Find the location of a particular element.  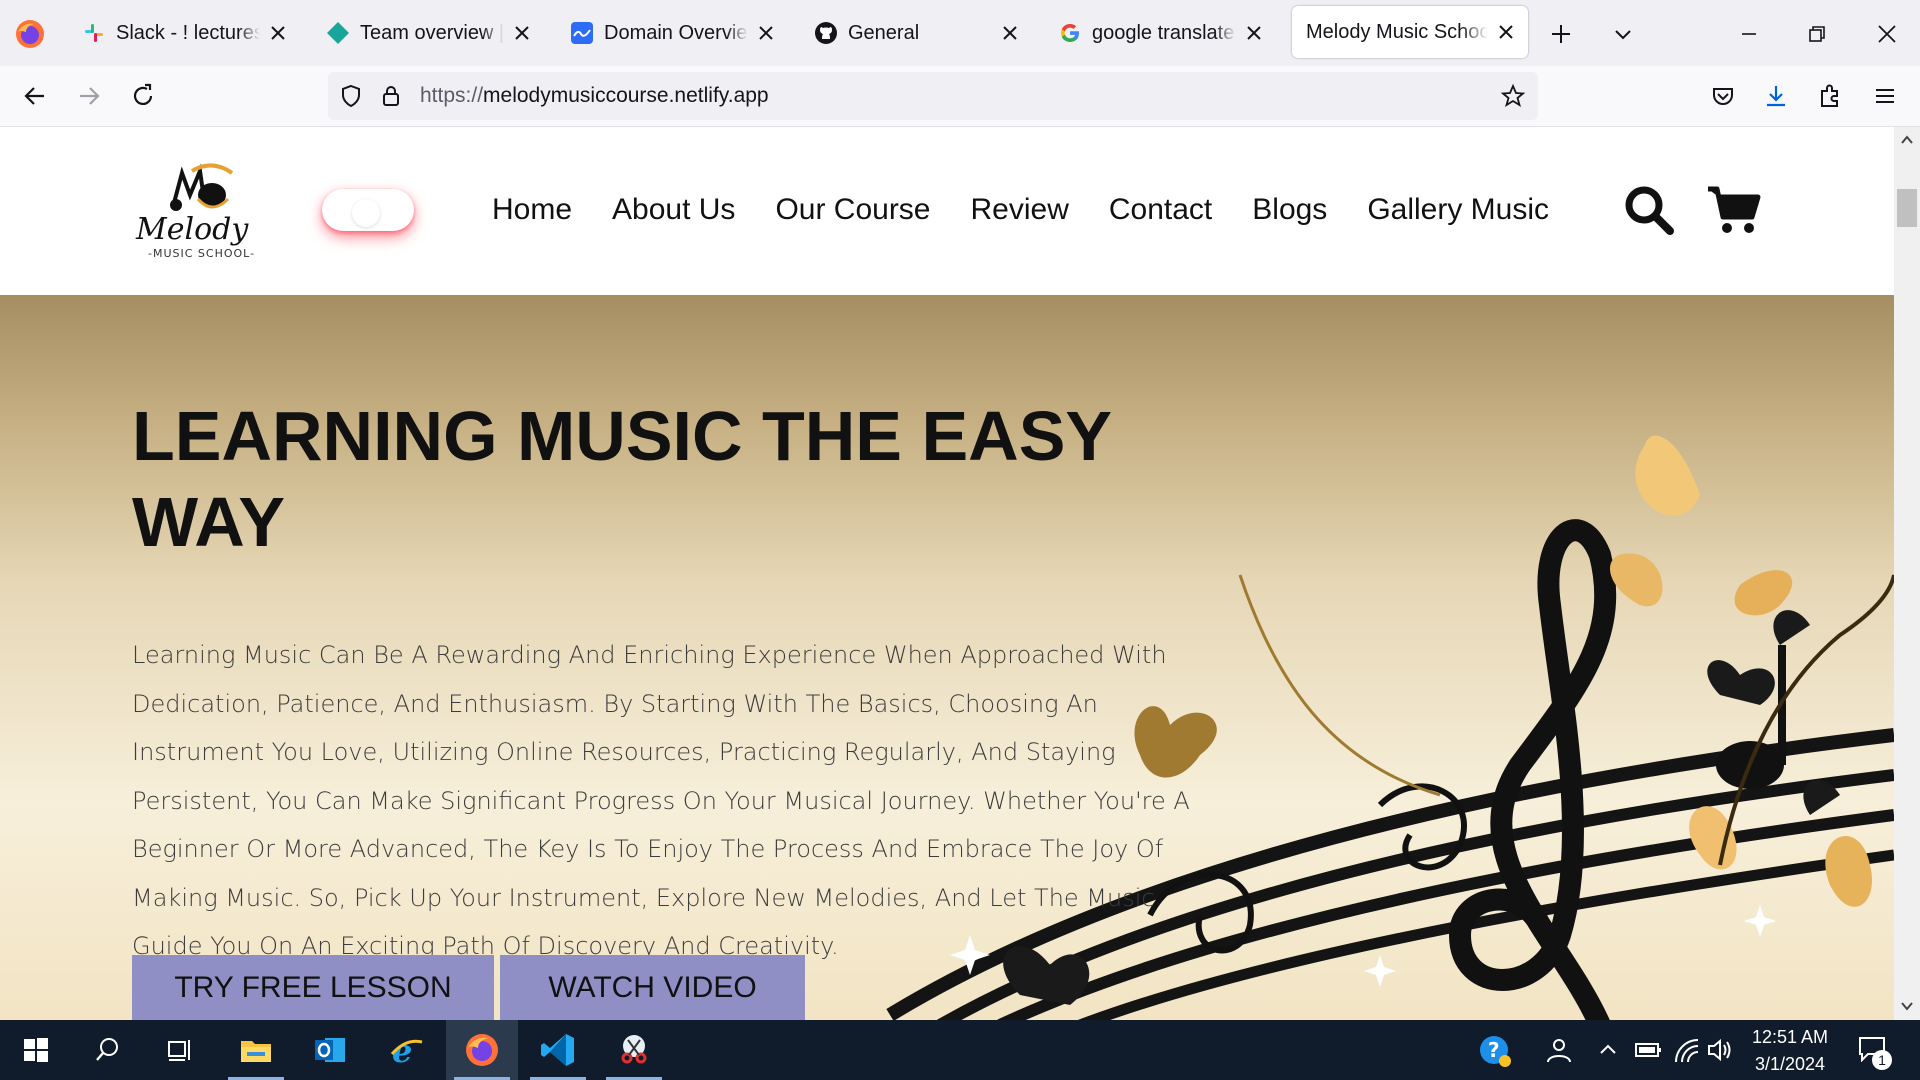

try-free-lesson-button: TRY FREE LESSON is located at coordinates (313, 987).